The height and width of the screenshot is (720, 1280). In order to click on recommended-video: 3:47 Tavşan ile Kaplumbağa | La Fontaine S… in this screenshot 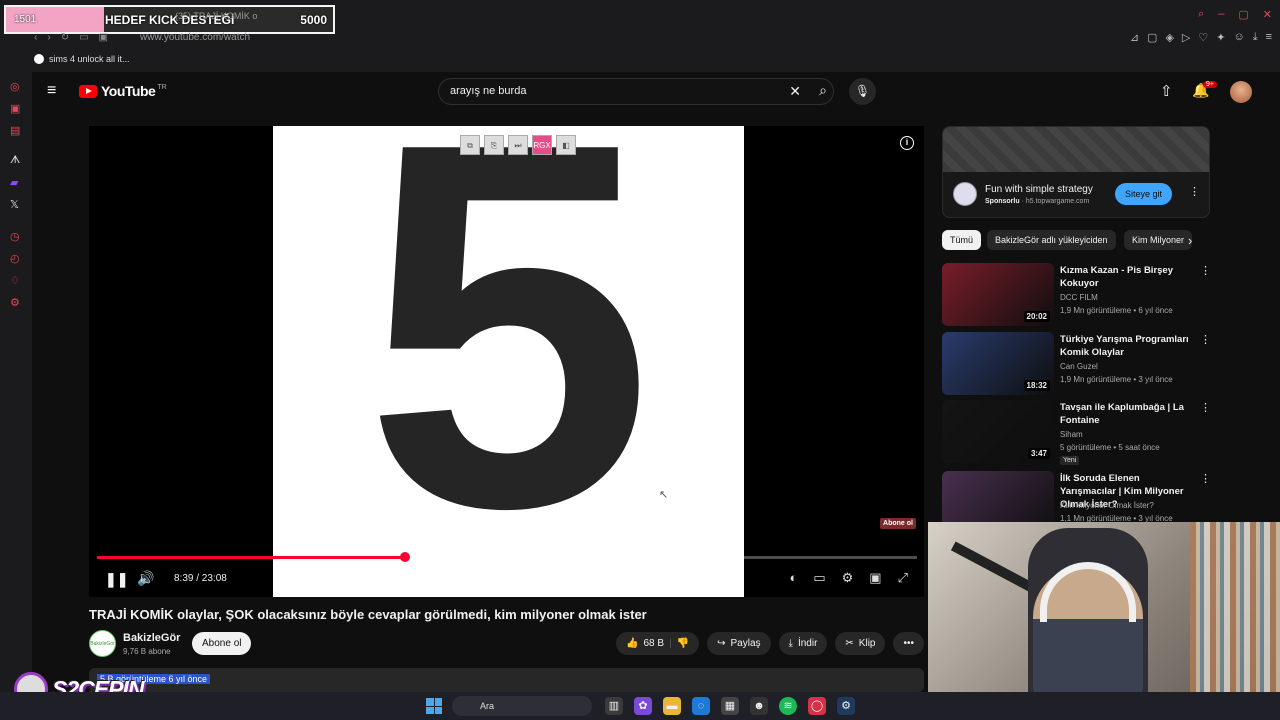, I will do `click(1082, 432)`.